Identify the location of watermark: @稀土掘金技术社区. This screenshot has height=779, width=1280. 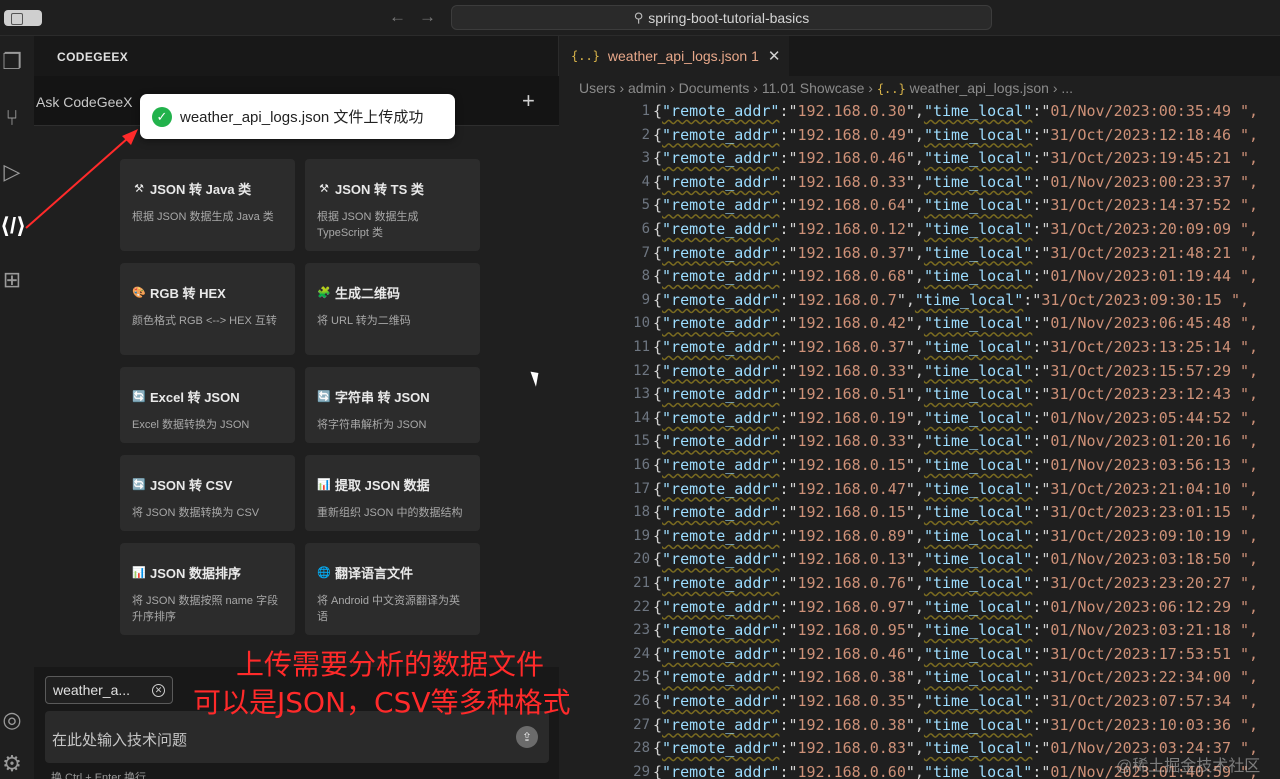
(1188, 766).